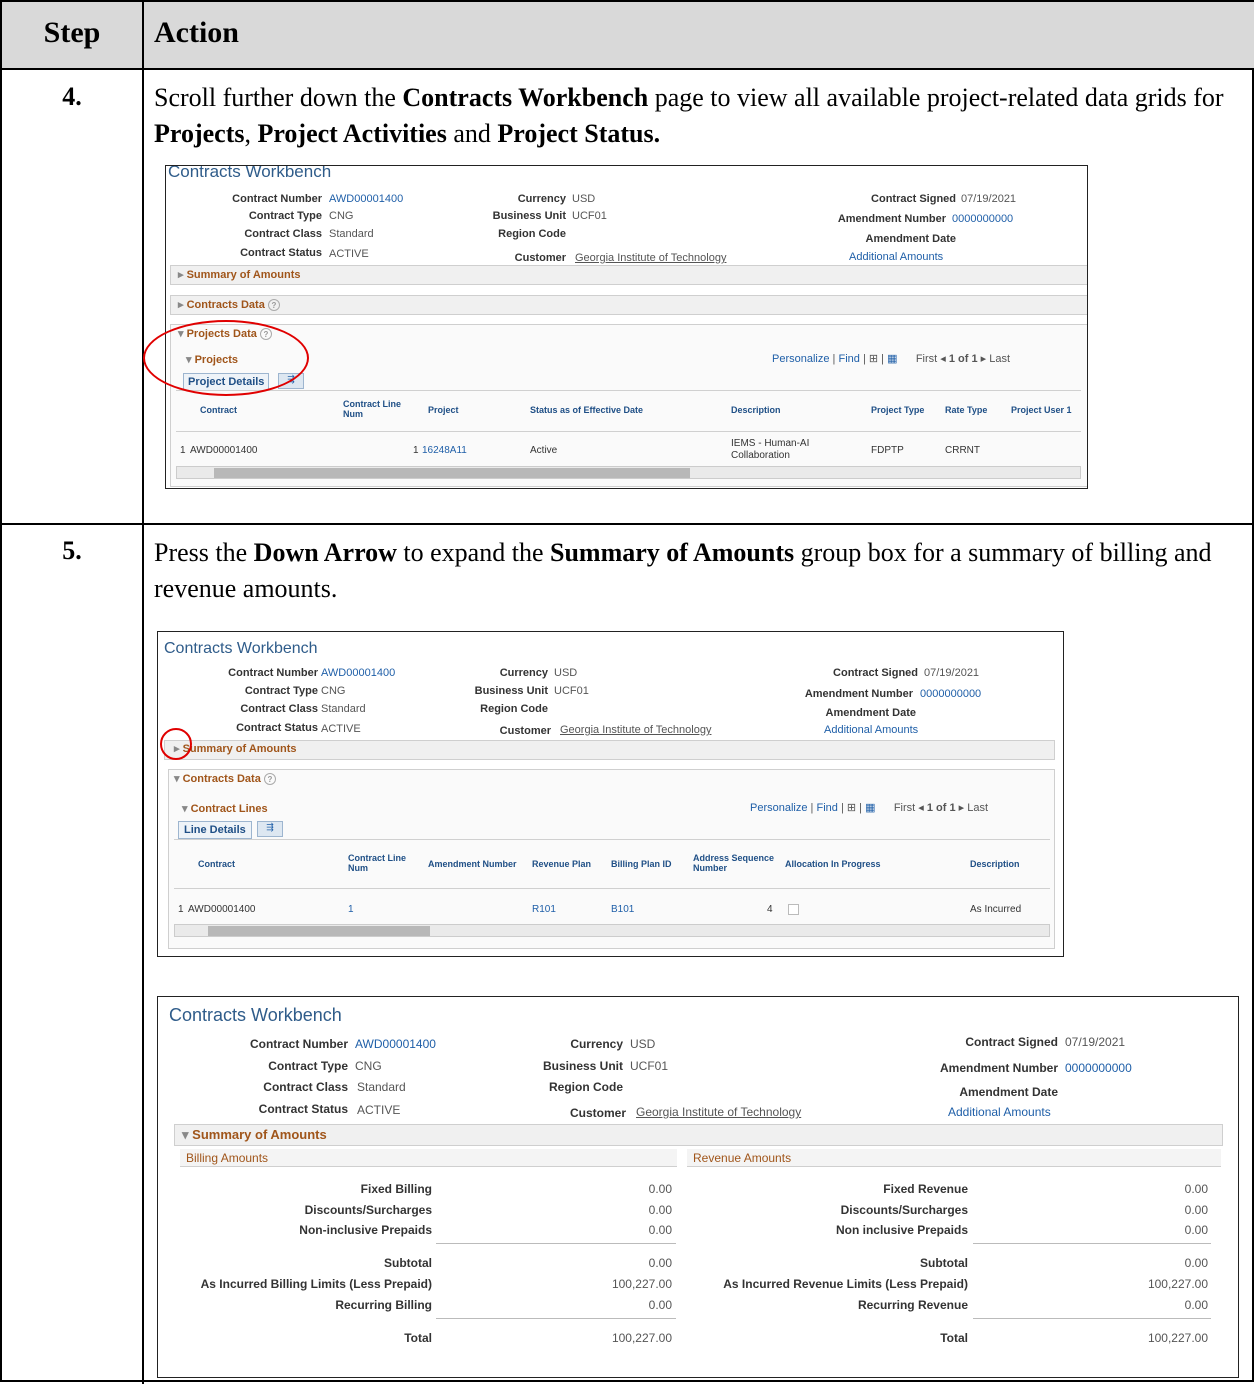  I want to click on summary-of-amounts-header: ▾ Summary of Amounts, so click(254, 1135).